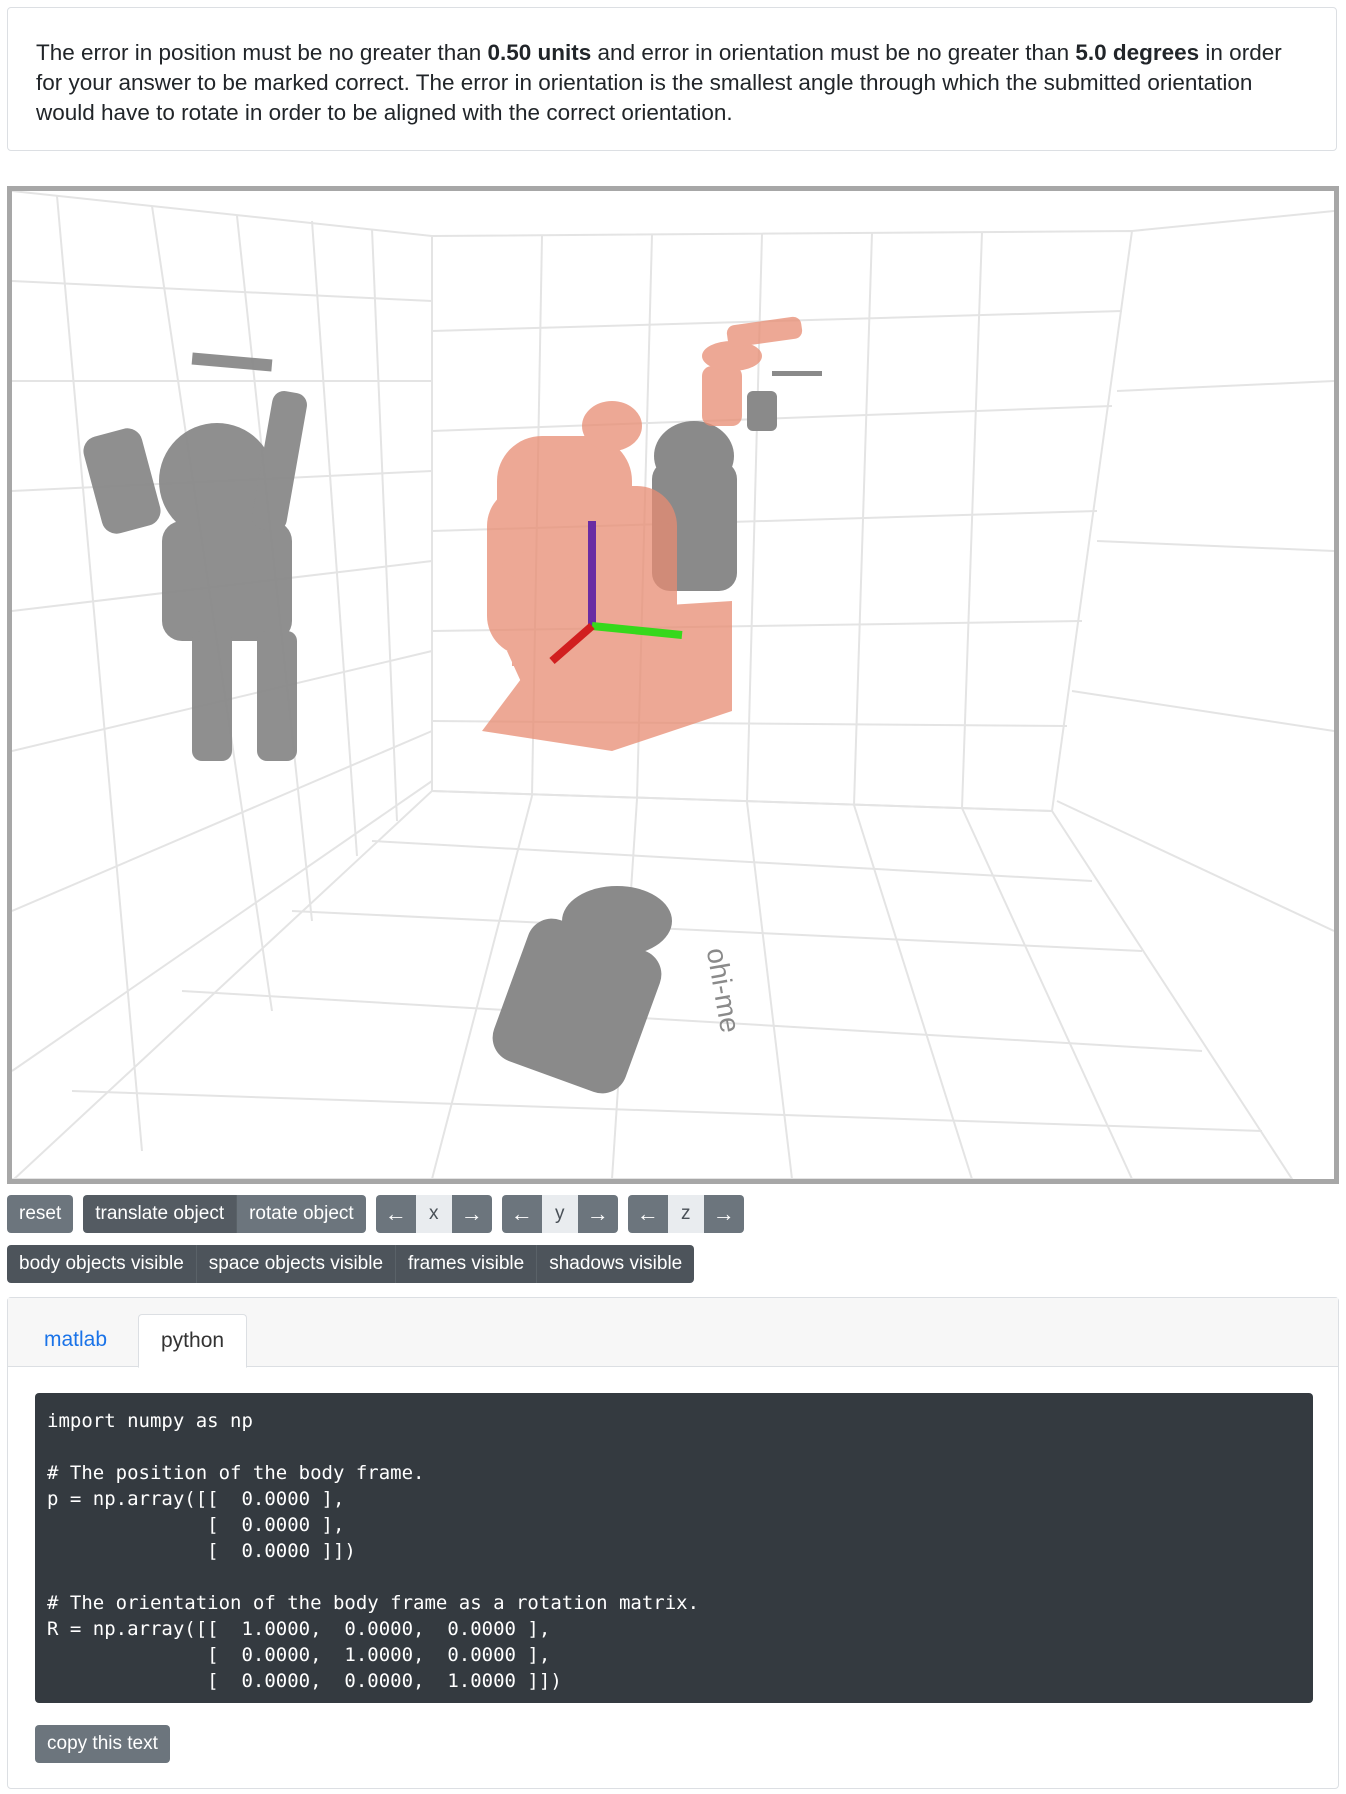  Describe the element at coordinates (466, 1264) in the screenshot. I see `frames-visible-button: frames visible` at that location.